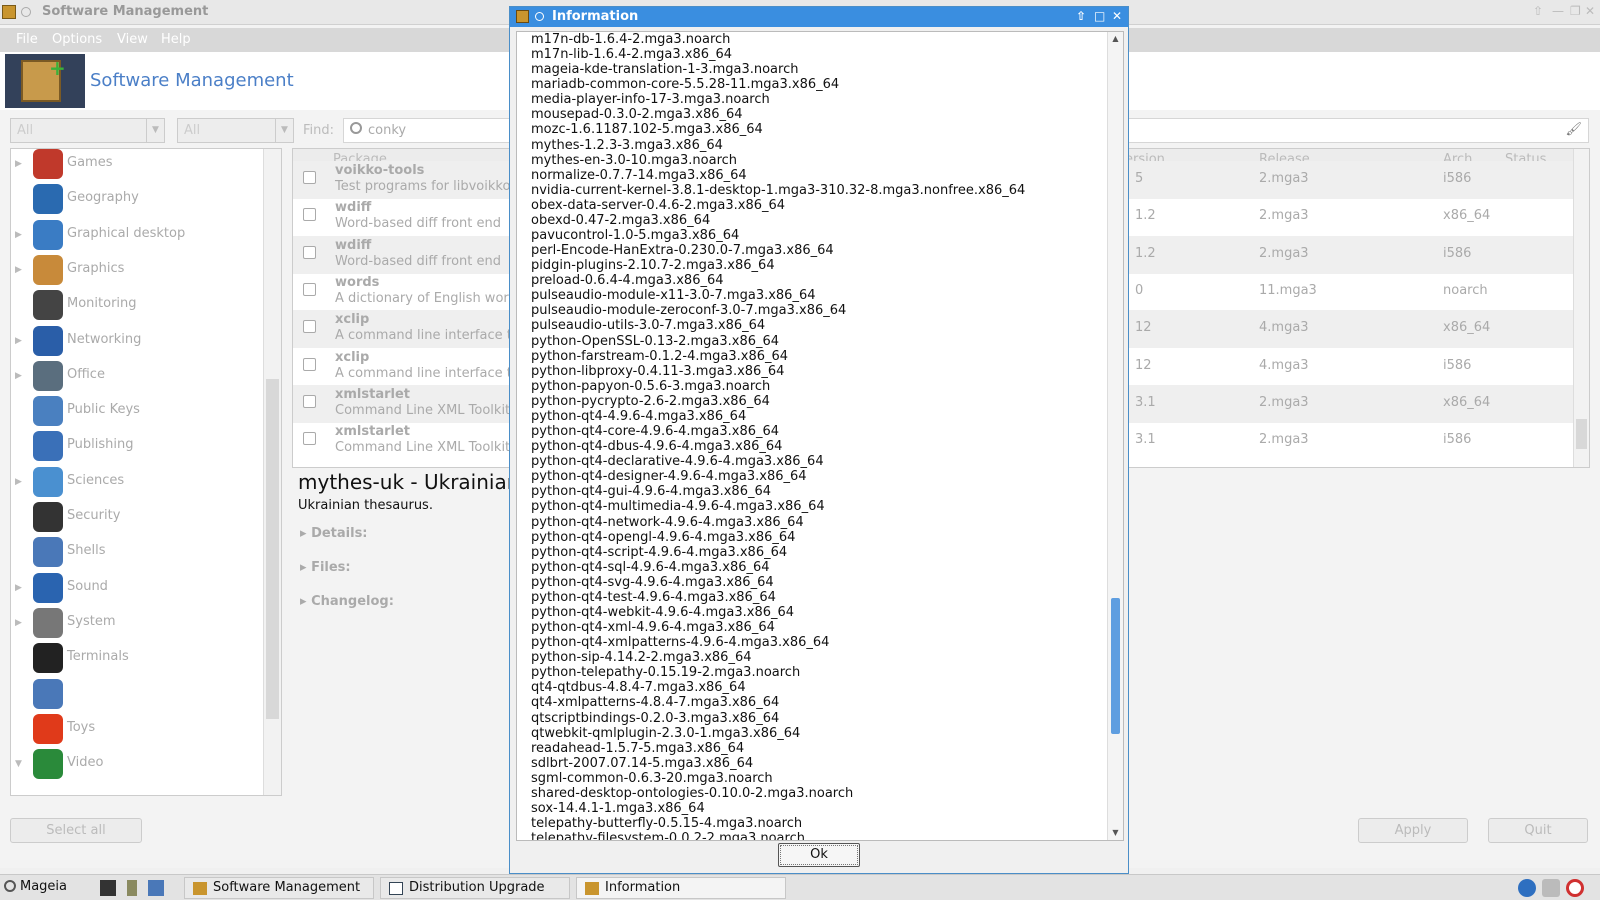 The width and height of the screenshot is (1600, 900). What do you see at coordinates (137, 447) in the screenshot?
I see `category-item: Publishing` at bounding box center [137, 447].